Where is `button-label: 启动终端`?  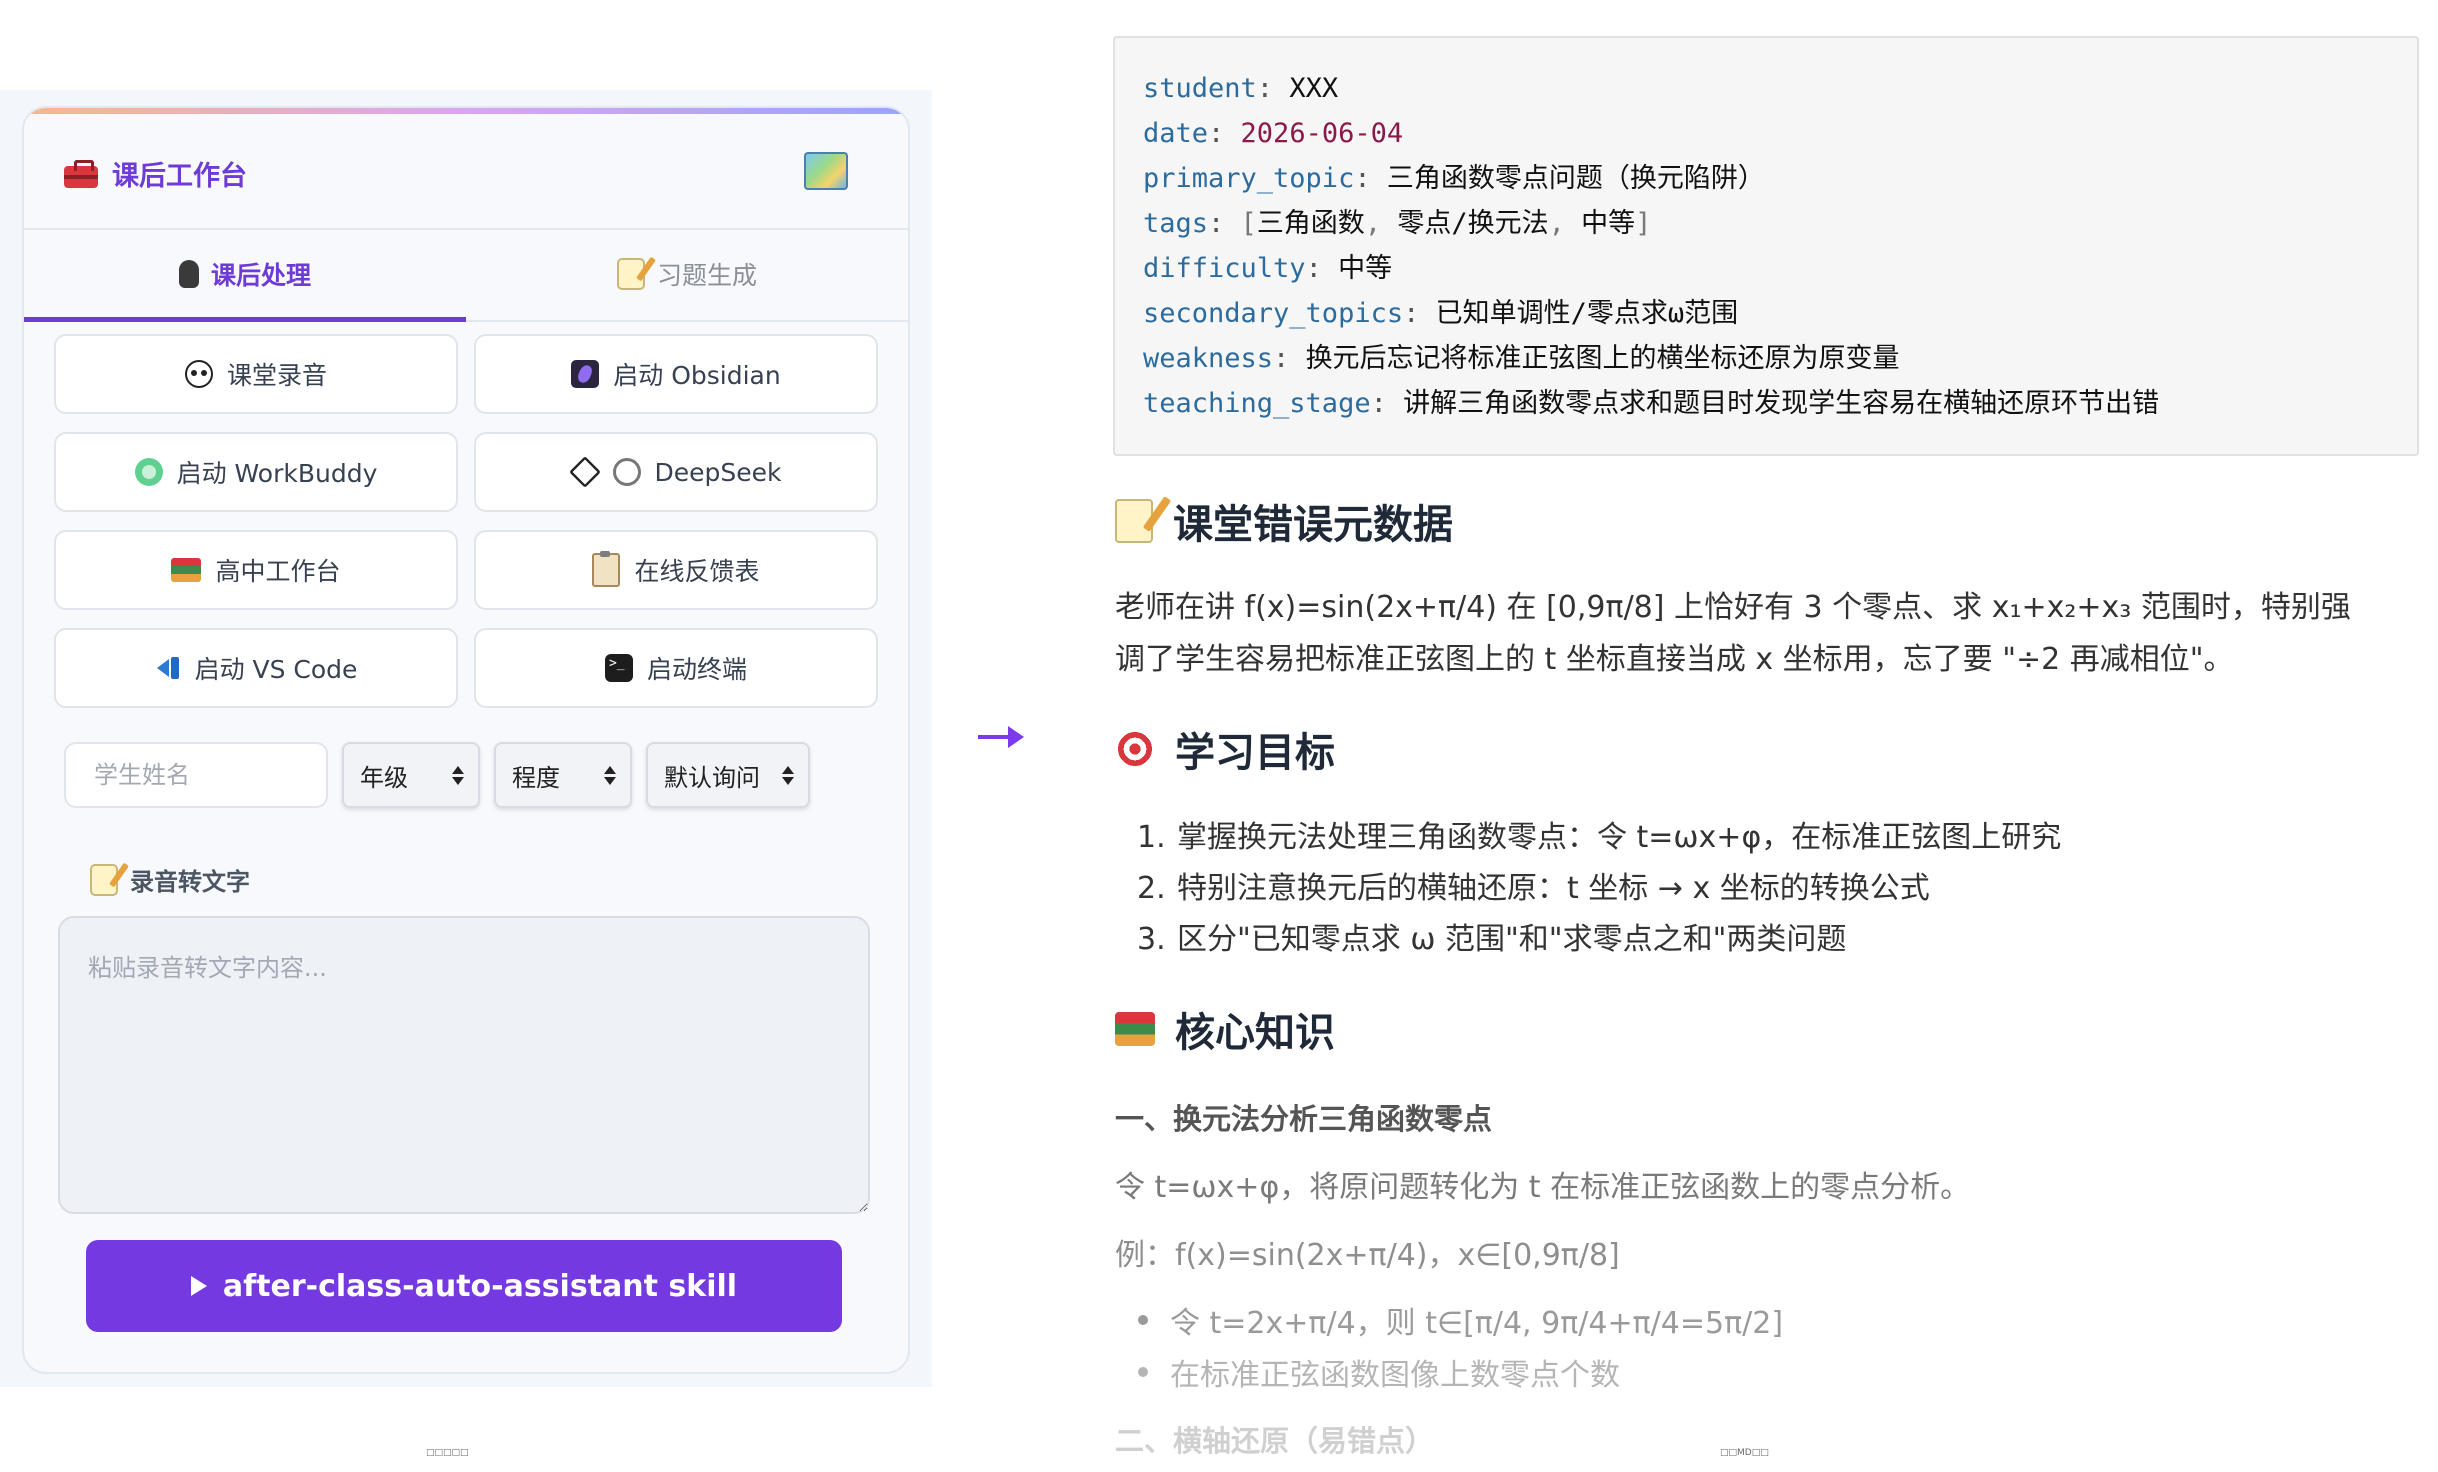
button-label: 启动终端 is located at coordinates (696, 669).